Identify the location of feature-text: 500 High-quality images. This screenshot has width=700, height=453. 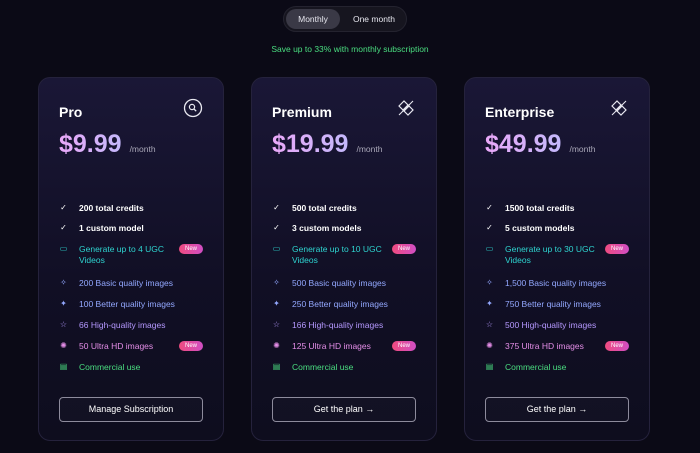
(551, 325).